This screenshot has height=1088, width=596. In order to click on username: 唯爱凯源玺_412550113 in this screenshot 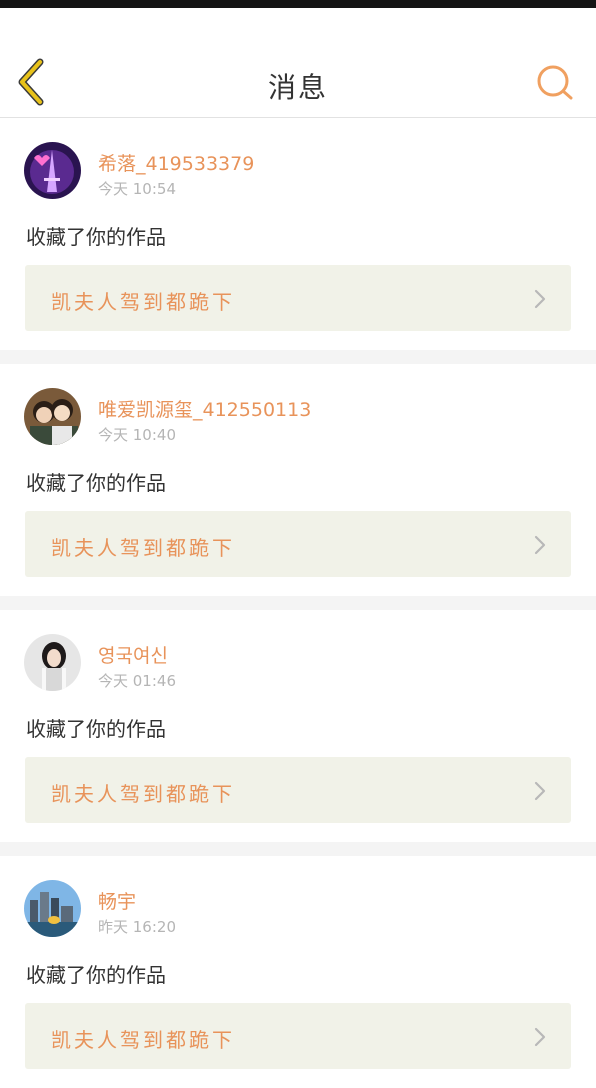, I will do `click(204, 408)`.